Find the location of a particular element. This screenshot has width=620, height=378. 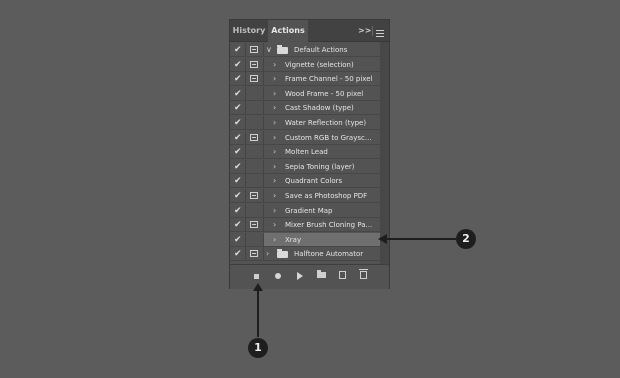

action-name-cell: › Vignette (selection) is located at coordinates (322, 65).